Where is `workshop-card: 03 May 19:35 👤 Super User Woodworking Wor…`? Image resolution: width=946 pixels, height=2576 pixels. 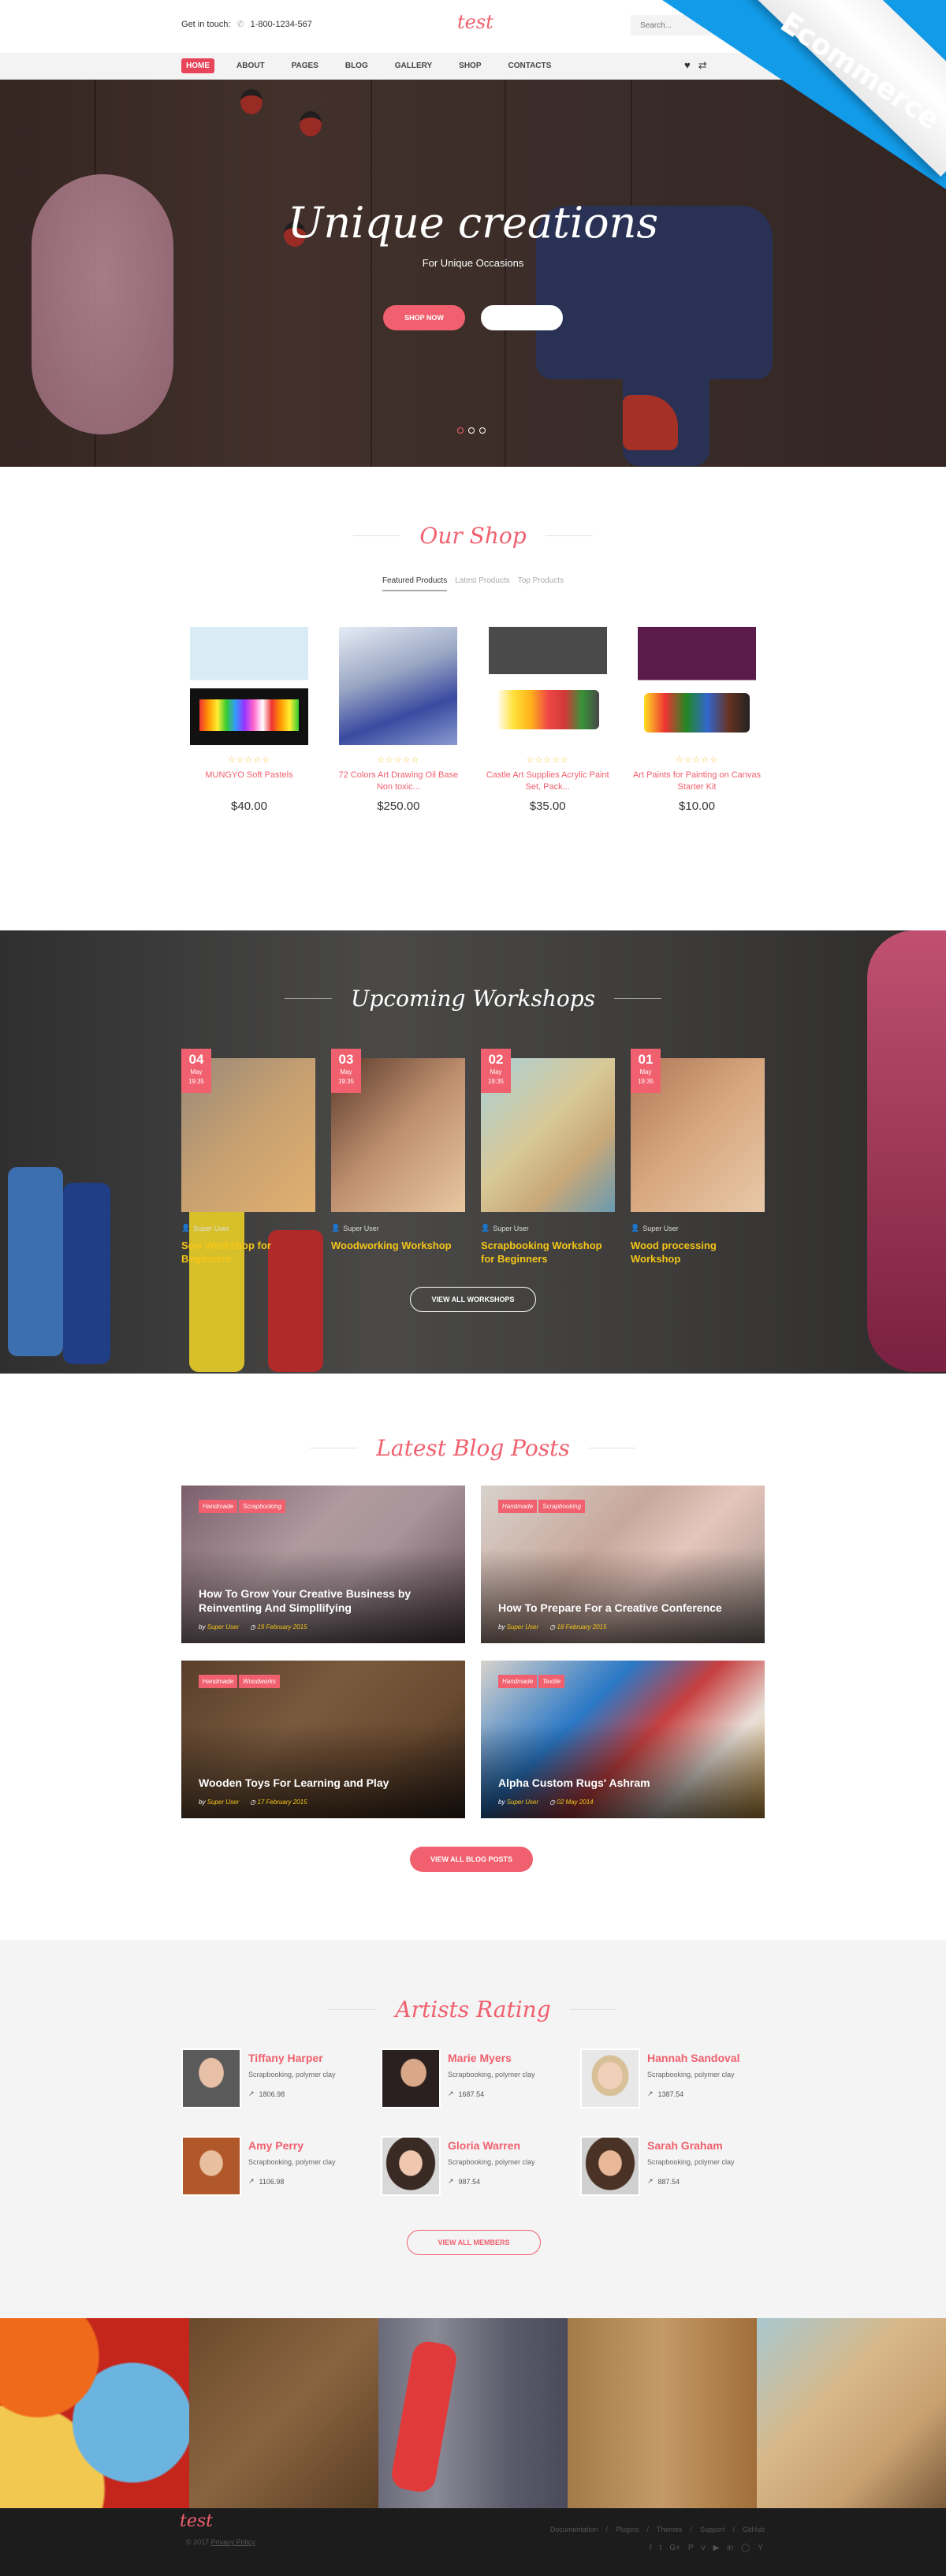
workshop-card: 03 May 19:35 👤 Super User Woodworking Wor… is located at coordinates (398, 1157).